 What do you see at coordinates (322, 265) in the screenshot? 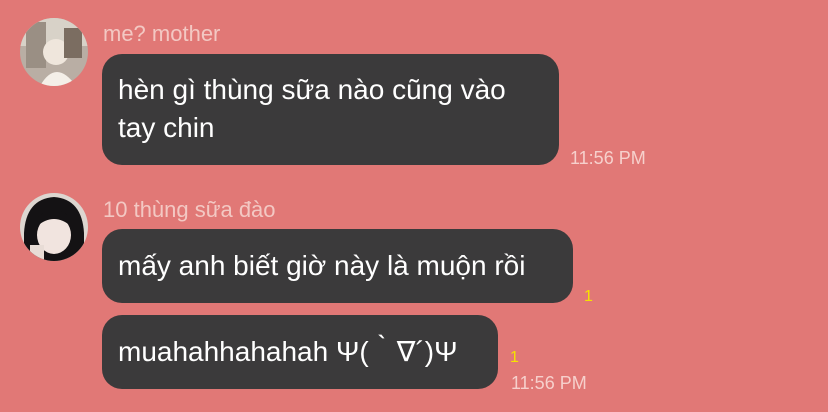
I see `message-text: mấy anh biết giờ này là muộn rồi` at bounding box center [322, 265].